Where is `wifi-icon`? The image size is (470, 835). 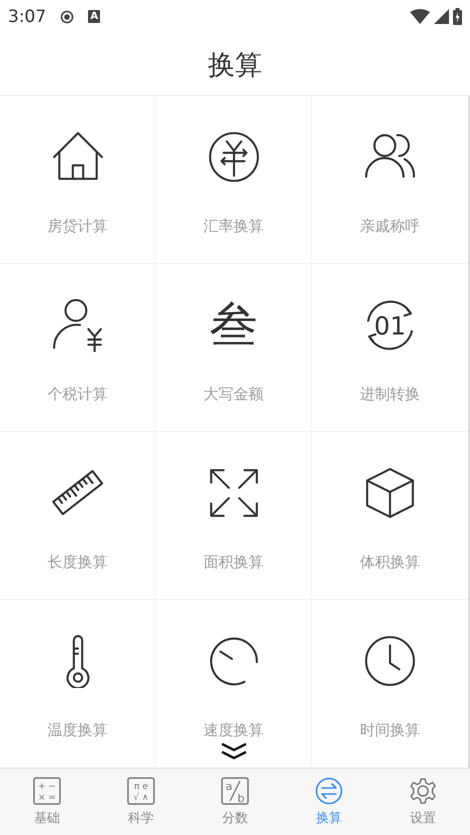
wifi-icon is located at coordinates (420, 16).